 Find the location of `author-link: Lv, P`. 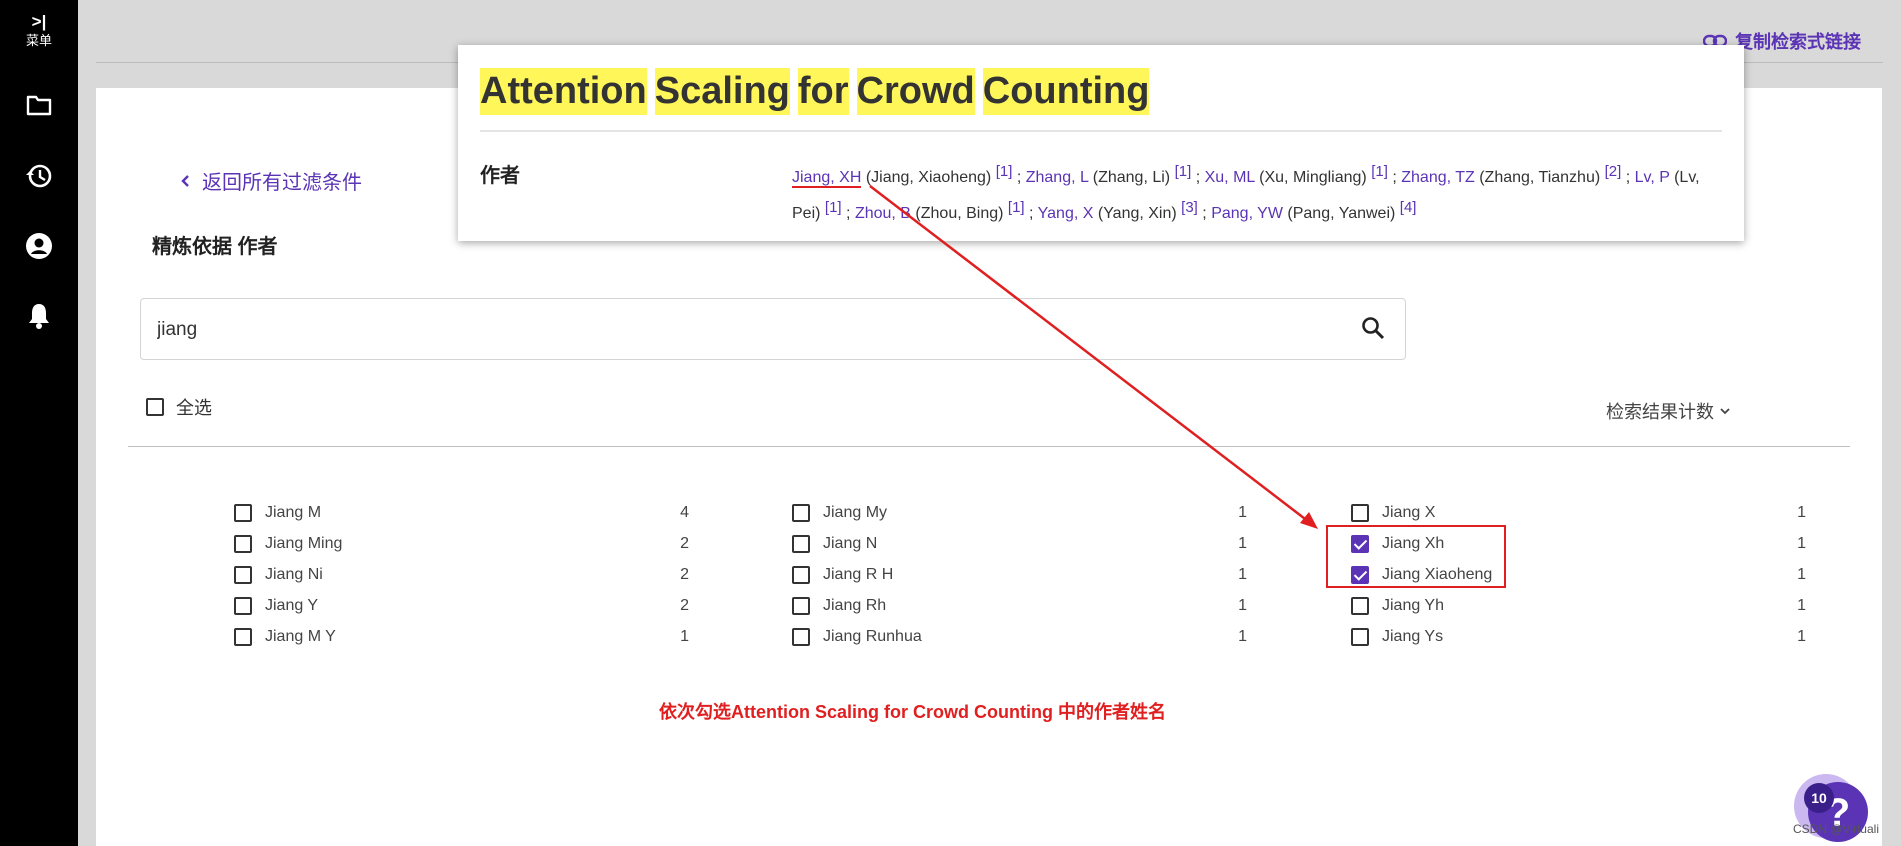

author-link: Lv, P is located at coordinates (1652, 177).